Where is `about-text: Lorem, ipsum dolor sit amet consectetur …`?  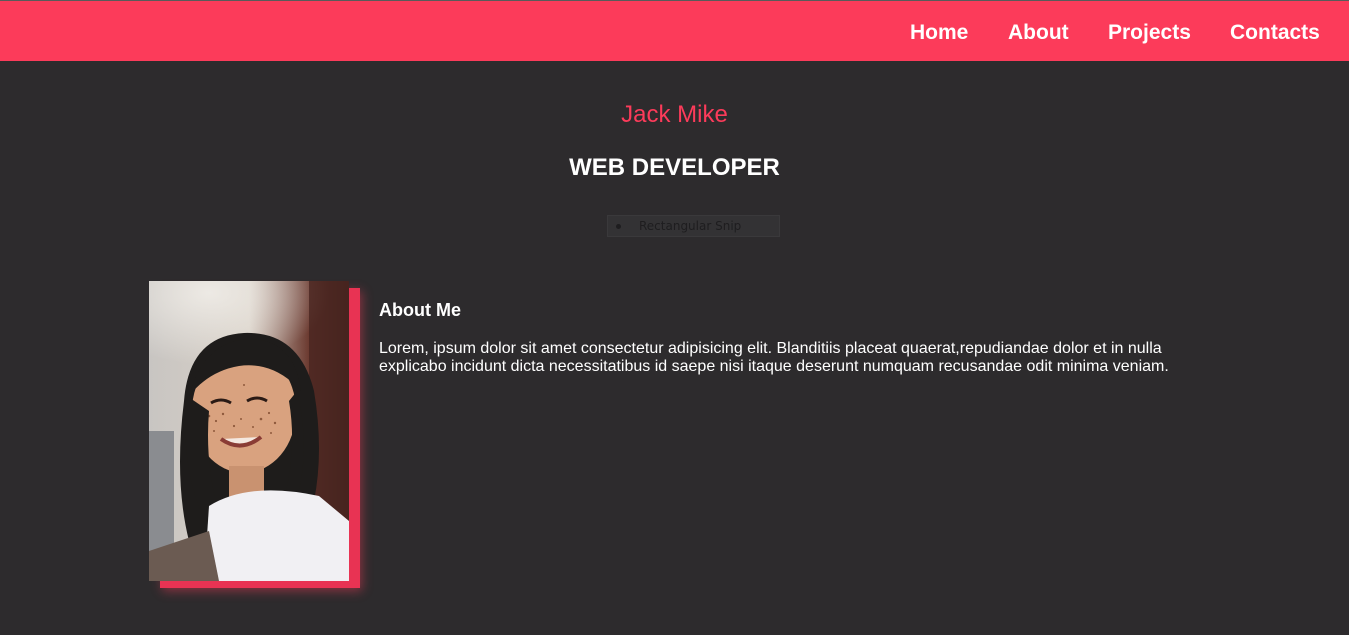
about-text: Lorem, ipsum dolor sit amet consectetur … is located at coordinates (774, 357).